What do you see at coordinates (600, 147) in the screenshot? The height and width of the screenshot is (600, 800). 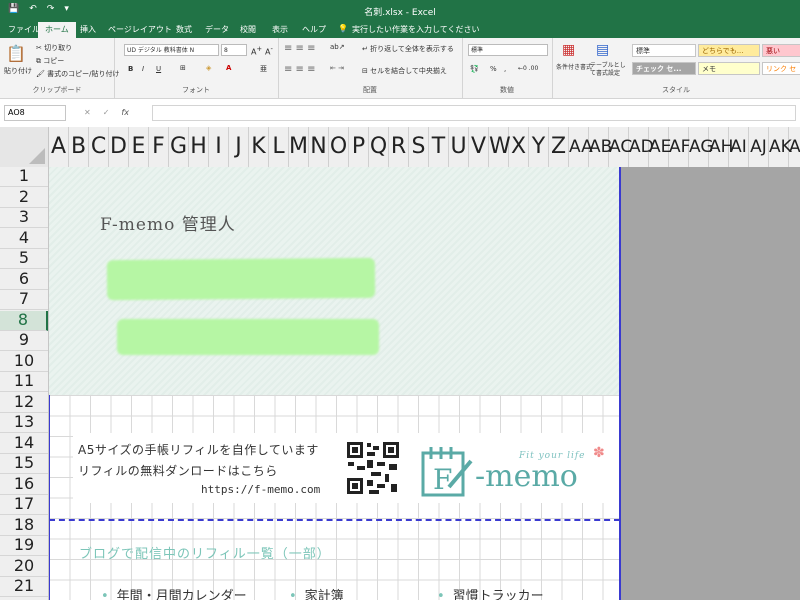 I see `column-header: AB` at bounding box center [600, 147].